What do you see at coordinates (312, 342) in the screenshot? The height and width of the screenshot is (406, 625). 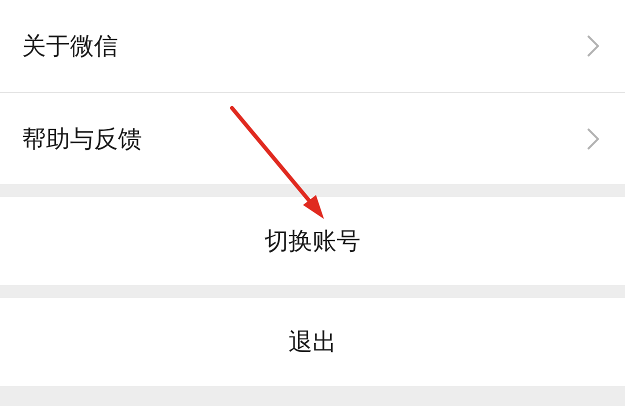 I see `action-button: 退出` at bounding box center [312, 342].